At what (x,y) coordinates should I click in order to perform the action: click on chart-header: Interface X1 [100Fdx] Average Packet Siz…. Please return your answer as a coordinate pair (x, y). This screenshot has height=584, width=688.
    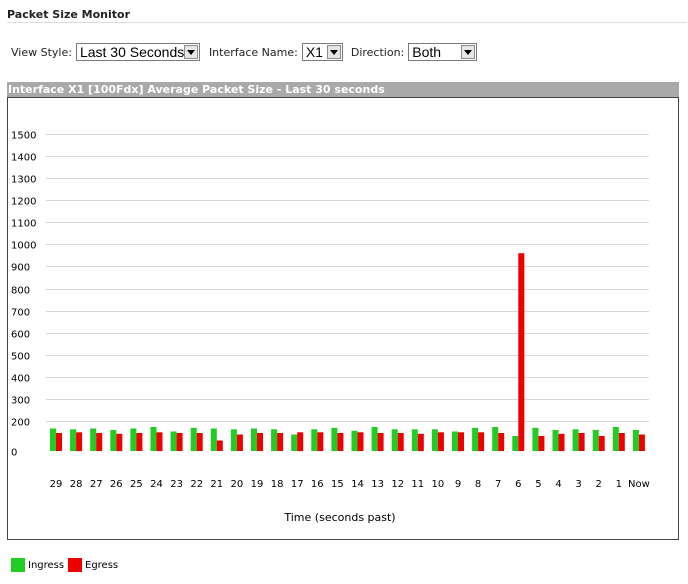
    Looking at the image, I should click on (343, 89).